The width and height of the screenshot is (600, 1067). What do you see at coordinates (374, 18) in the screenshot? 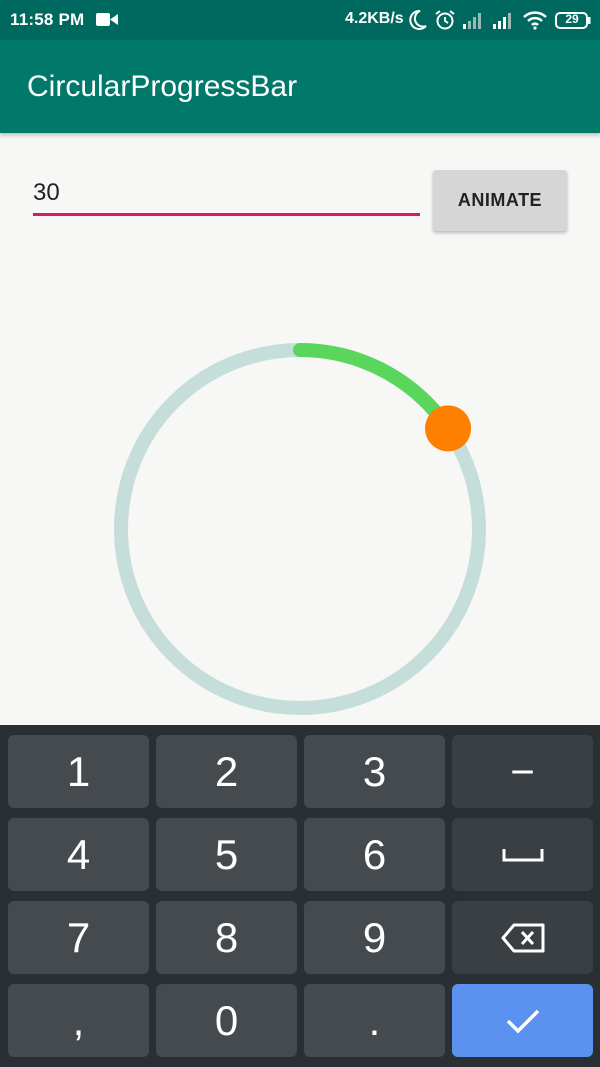
I see `network-speed: 4.2KB/s` at bounding box center [374, 18].